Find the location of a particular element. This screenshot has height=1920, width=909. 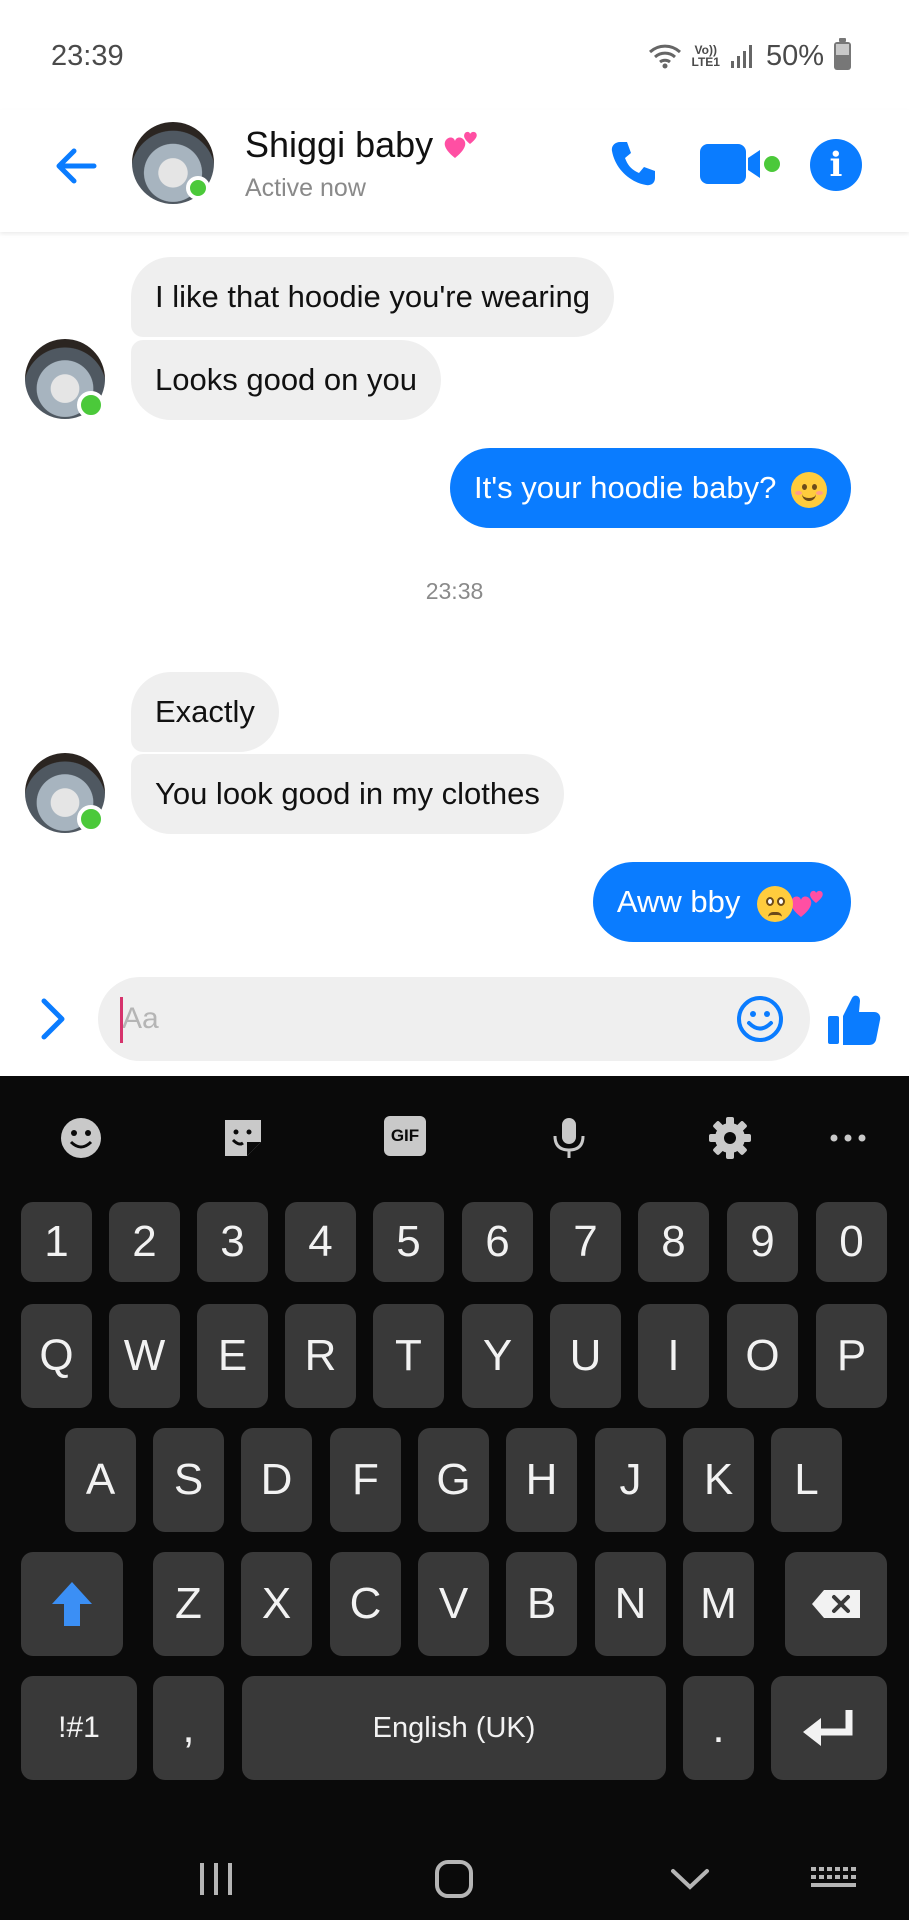

more-icon is located at coordinates (848, 1138).